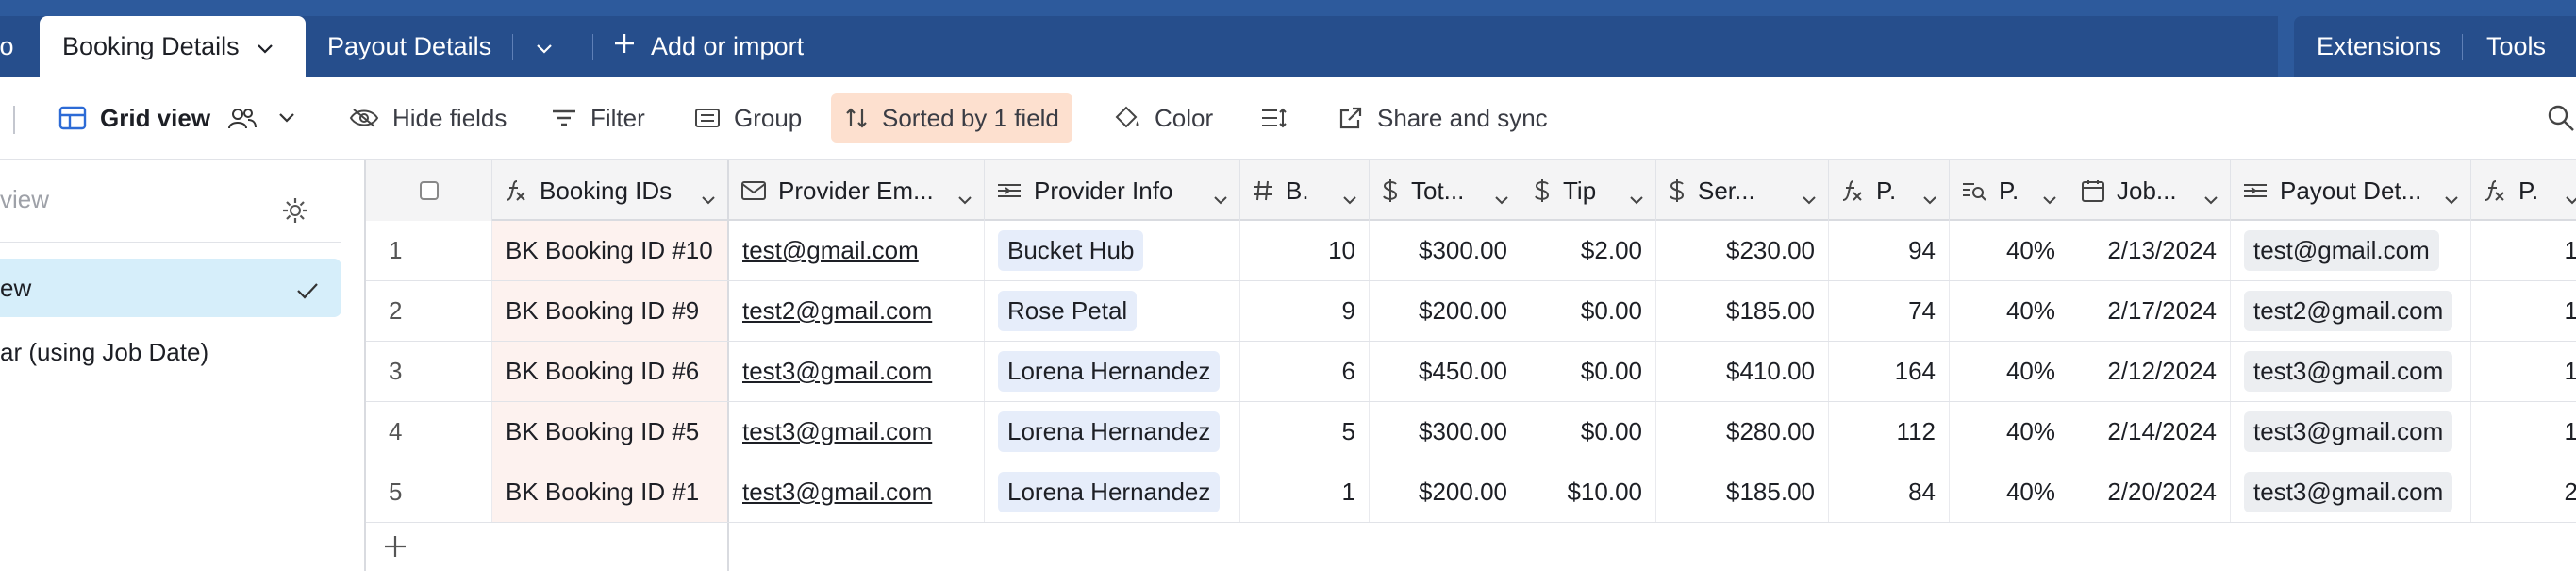 Image resolution: width=2576 pixels, height=571 pixels. Describe the element at coordinates (1889, 371) in the screenshot. I see `cell-p1: 164` at that location.